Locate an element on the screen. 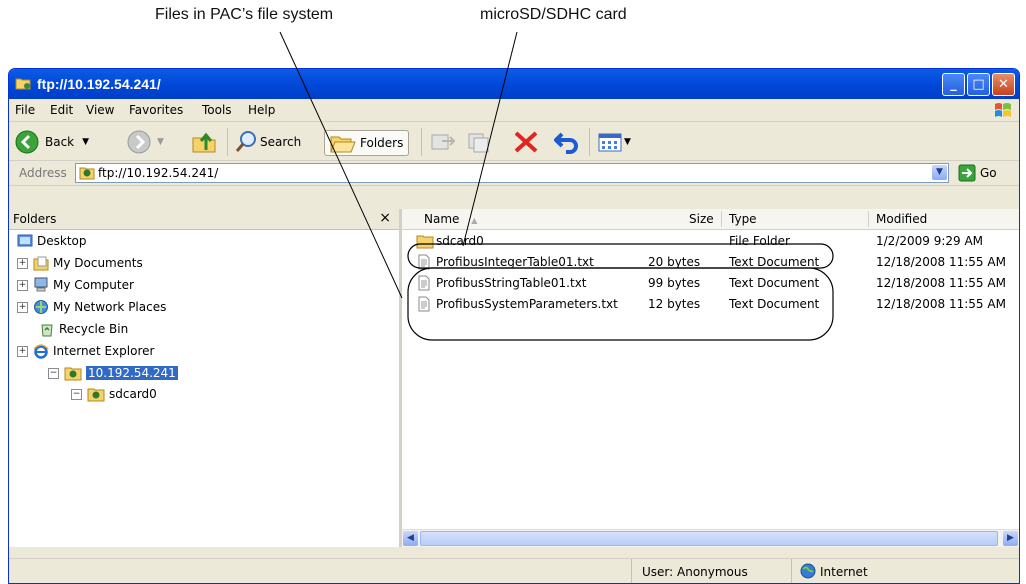 The image size is (1026, 584). status-bar: User: Anonymous Internet is located at coordinates (514, 570).